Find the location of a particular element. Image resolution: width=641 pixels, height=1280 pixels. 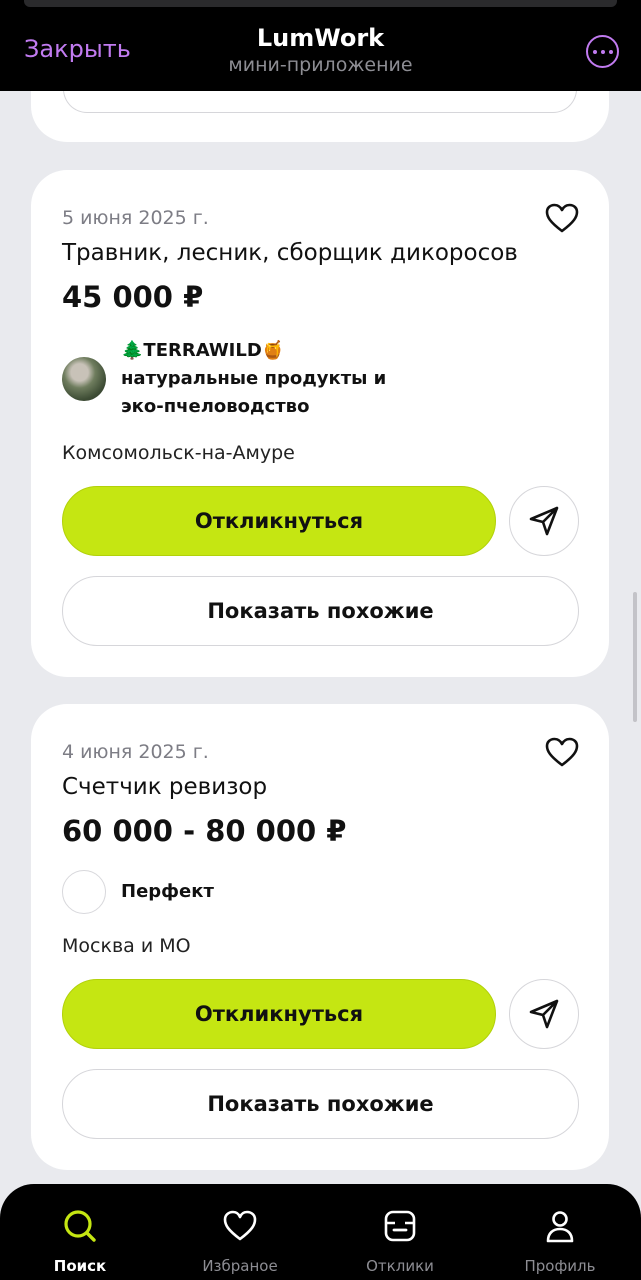

job-location: Комсомольск-на-Амуре is located at coordinates (178, 453).